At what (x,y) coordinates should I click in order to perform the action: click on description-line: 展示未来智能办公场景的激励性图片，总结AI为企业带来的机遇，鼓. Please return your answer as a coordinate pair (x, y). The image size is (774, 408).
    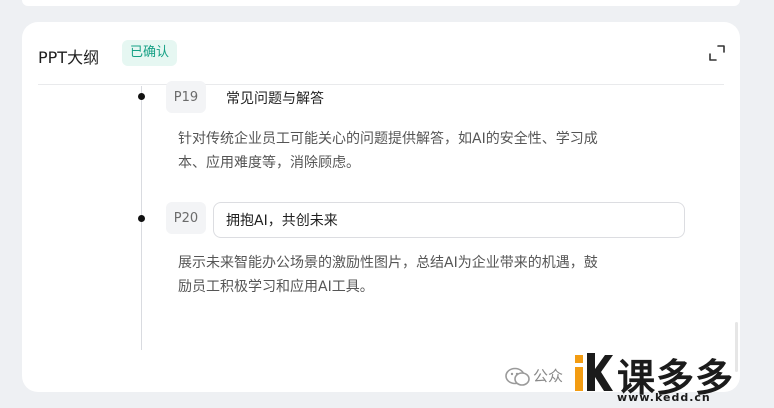
    Looking at the image, I should click on (388, 263).